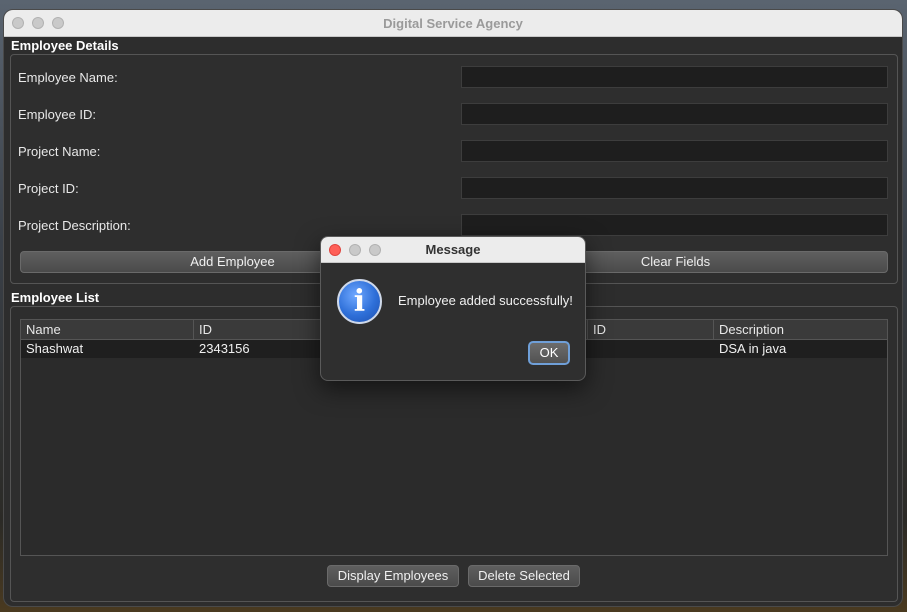 The image size is (907, 612). I want to click on dialog-titlebar: Message, so click(453, 250).